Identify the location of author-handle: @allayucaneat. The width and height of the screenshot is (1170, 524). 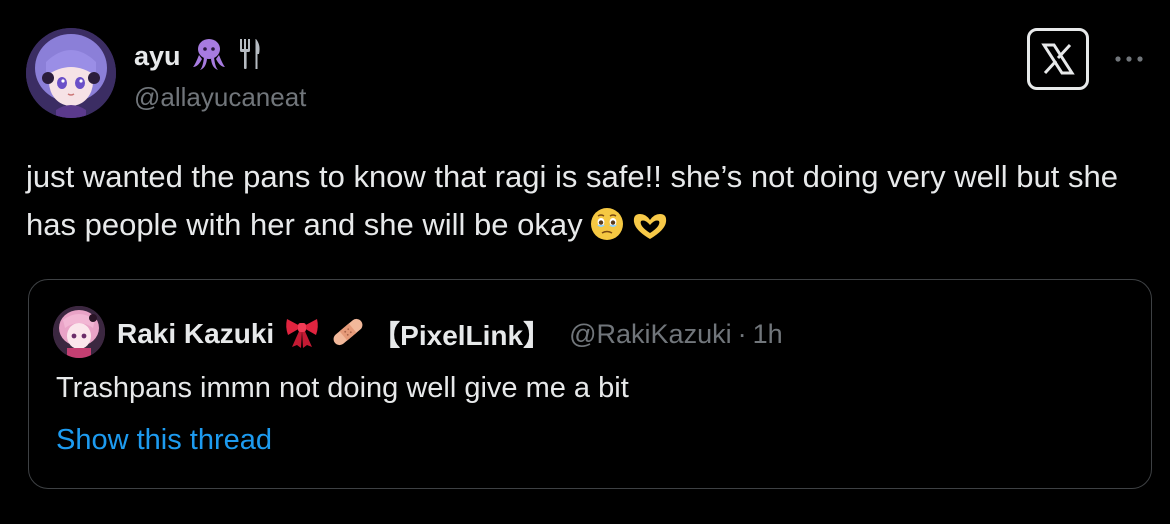
(220, 97).